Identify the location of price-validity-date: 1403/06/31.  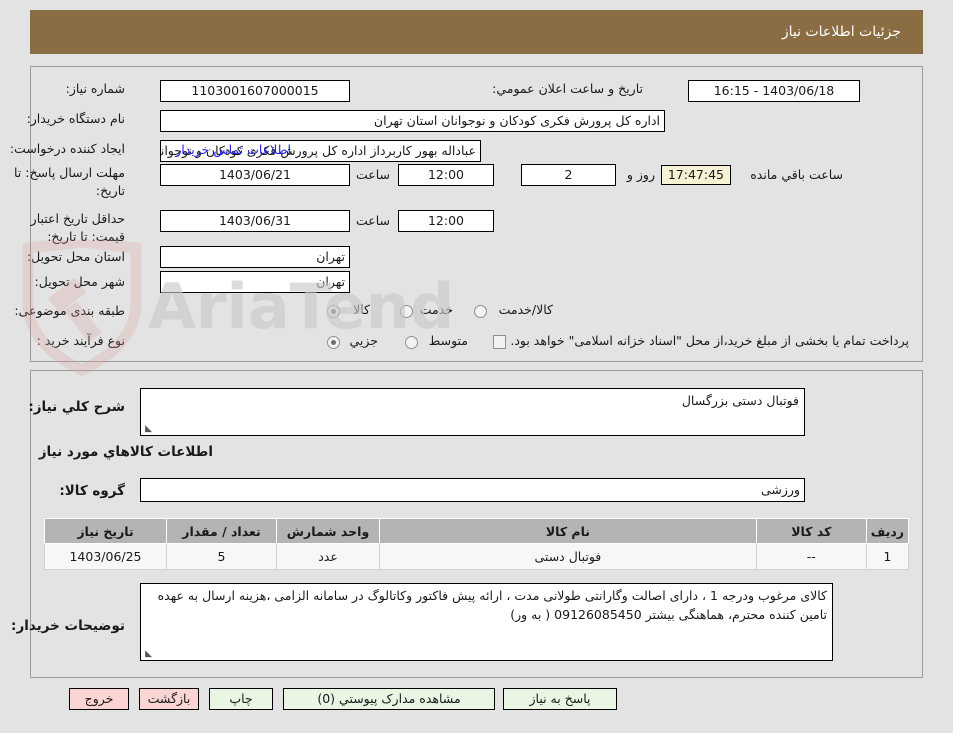
(255, 221).